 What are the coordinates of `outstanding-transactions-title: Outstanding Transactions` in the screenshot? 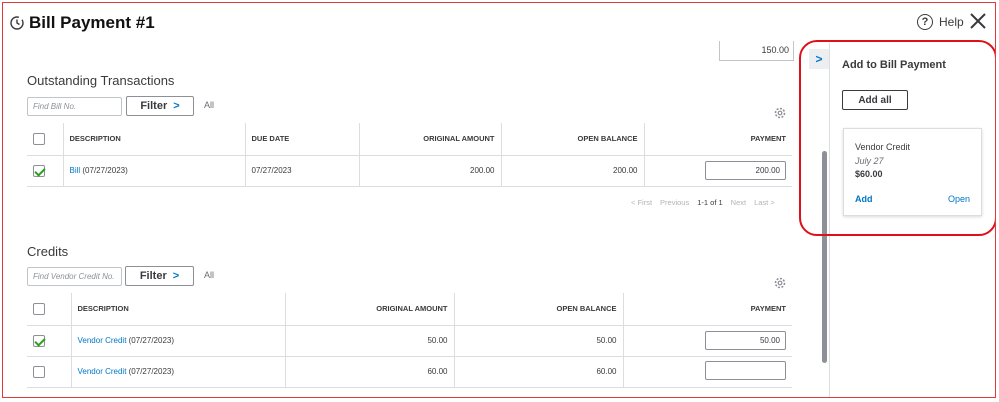 It's located at (101, 80).